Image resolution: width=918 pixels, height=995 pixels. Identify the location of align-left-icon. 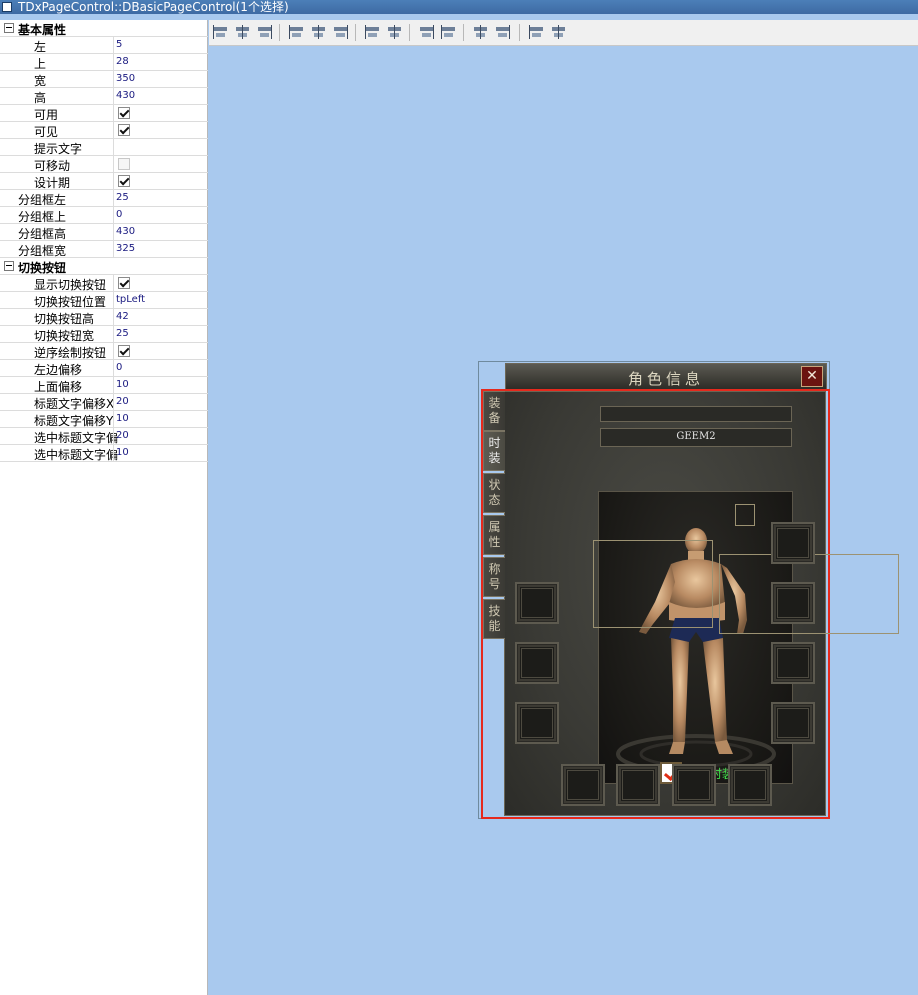
(221, 32).